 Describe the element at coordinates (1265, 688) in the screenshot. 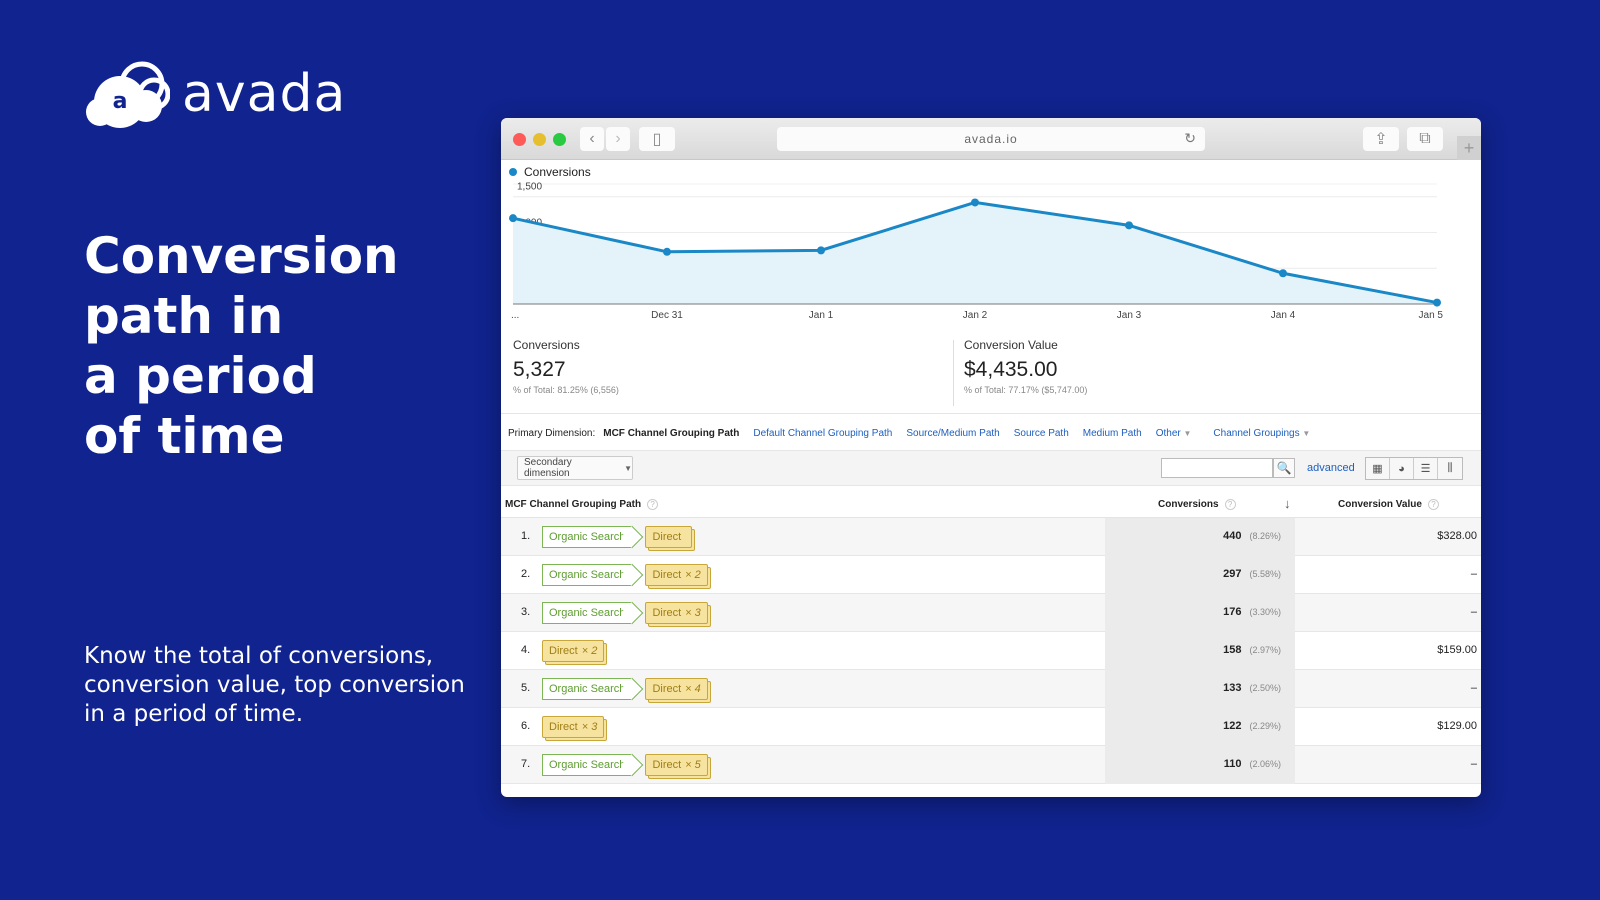

I see `conversions-percent: (2.50%)` at that location.